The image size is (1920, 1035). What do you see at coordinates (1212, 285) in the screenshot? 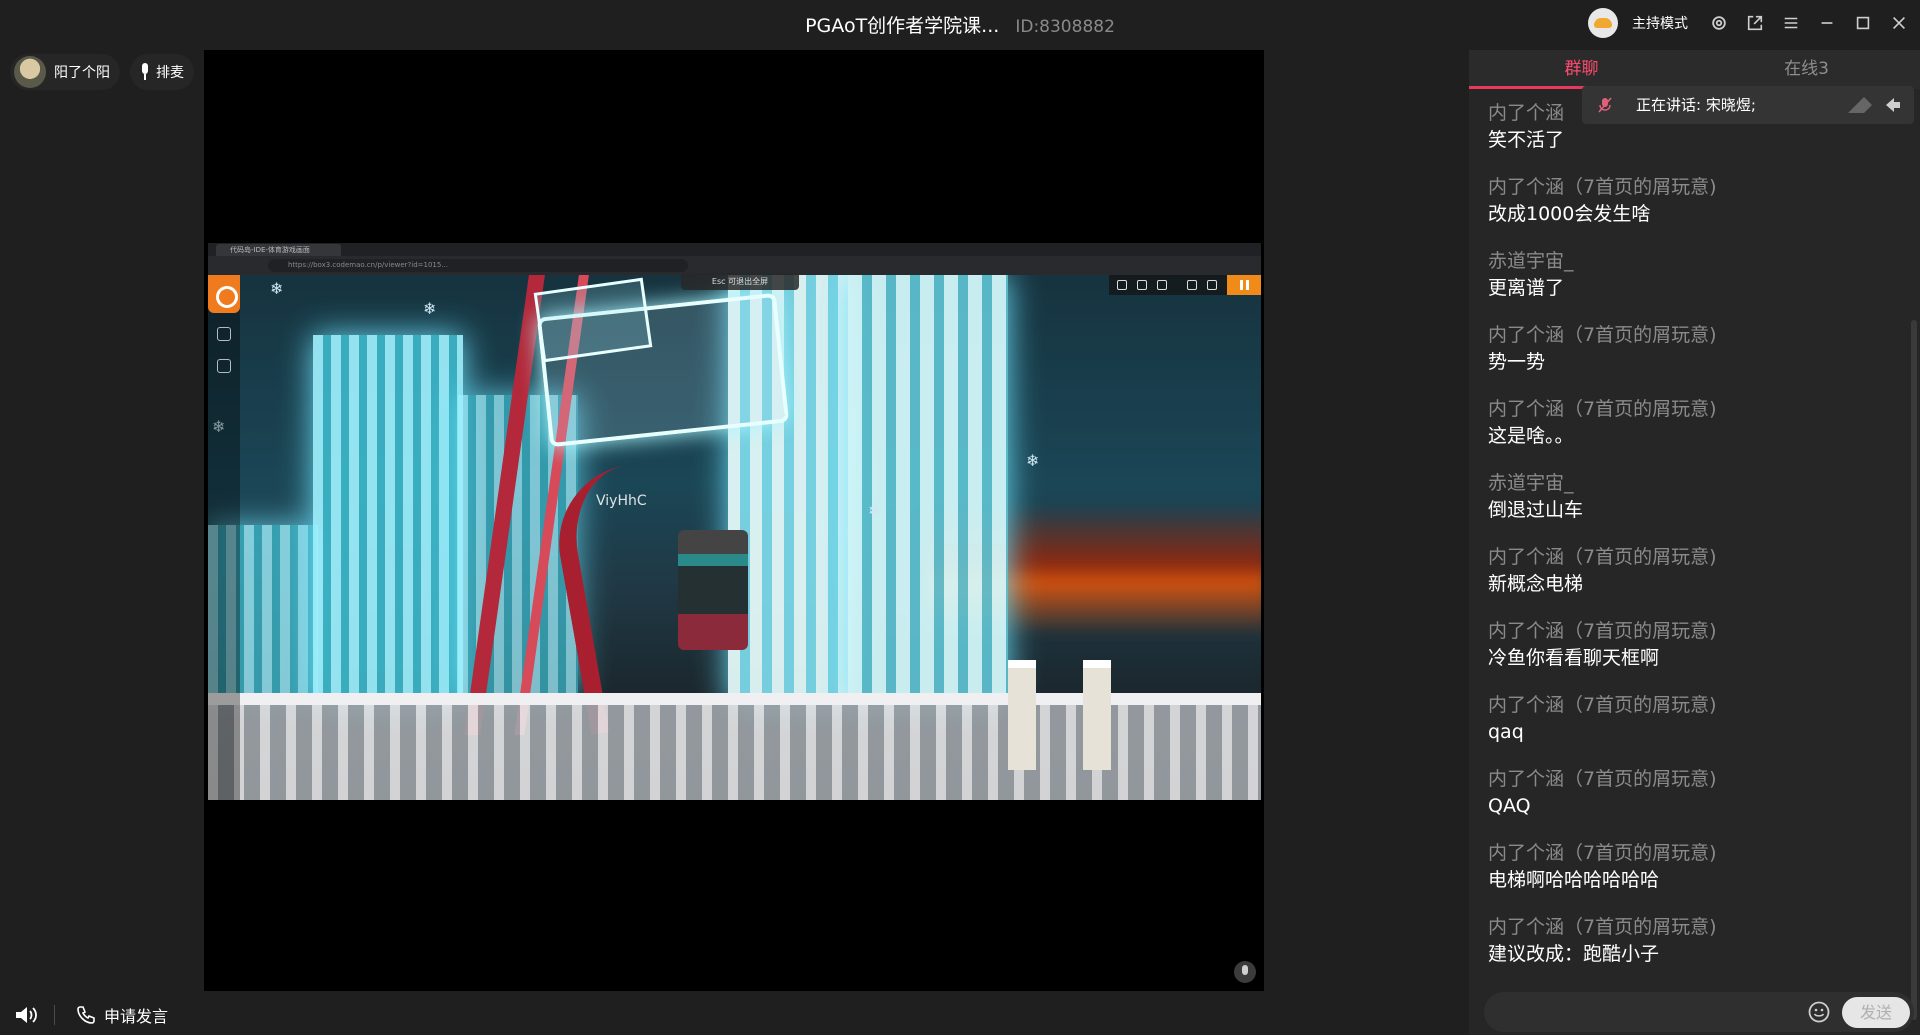
I see `ide-redo-icon` at bounding box center [1212, 285].